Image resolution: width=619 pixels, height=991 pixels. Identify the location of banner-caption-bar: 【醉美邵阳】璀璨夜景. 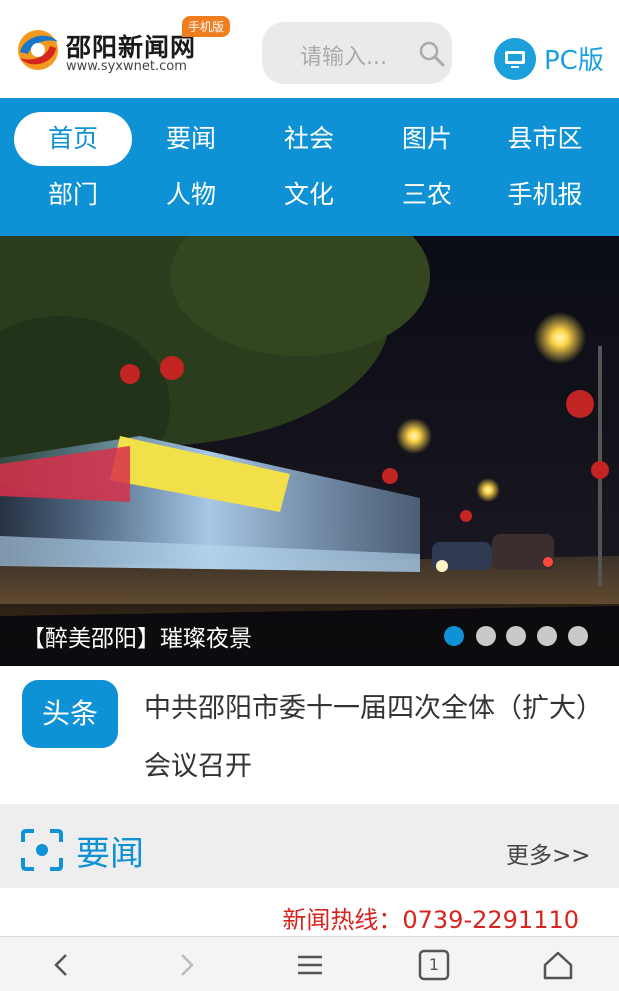
(309, 635).